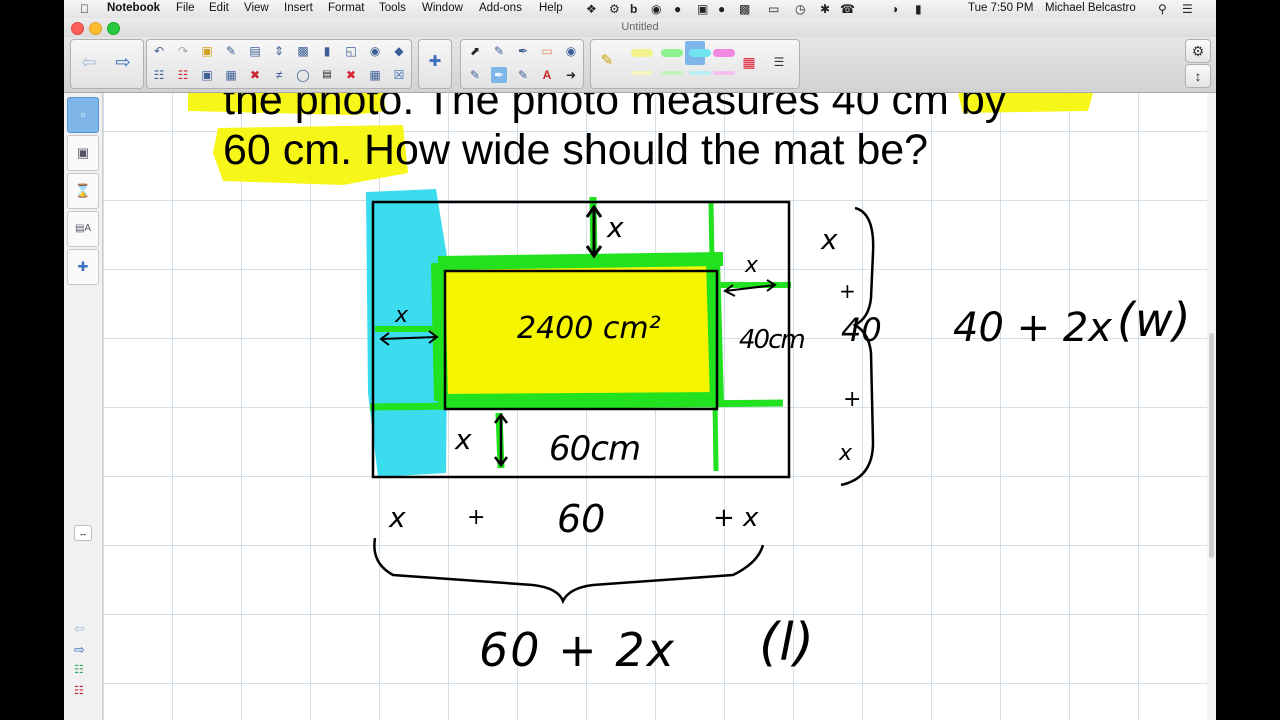 The width and height of the screenshot is (1280, 720). What do you see at coordinates (399, 51) in the screenshot?
I see `shape-icon: ◆` at bounding box center [399, 51].